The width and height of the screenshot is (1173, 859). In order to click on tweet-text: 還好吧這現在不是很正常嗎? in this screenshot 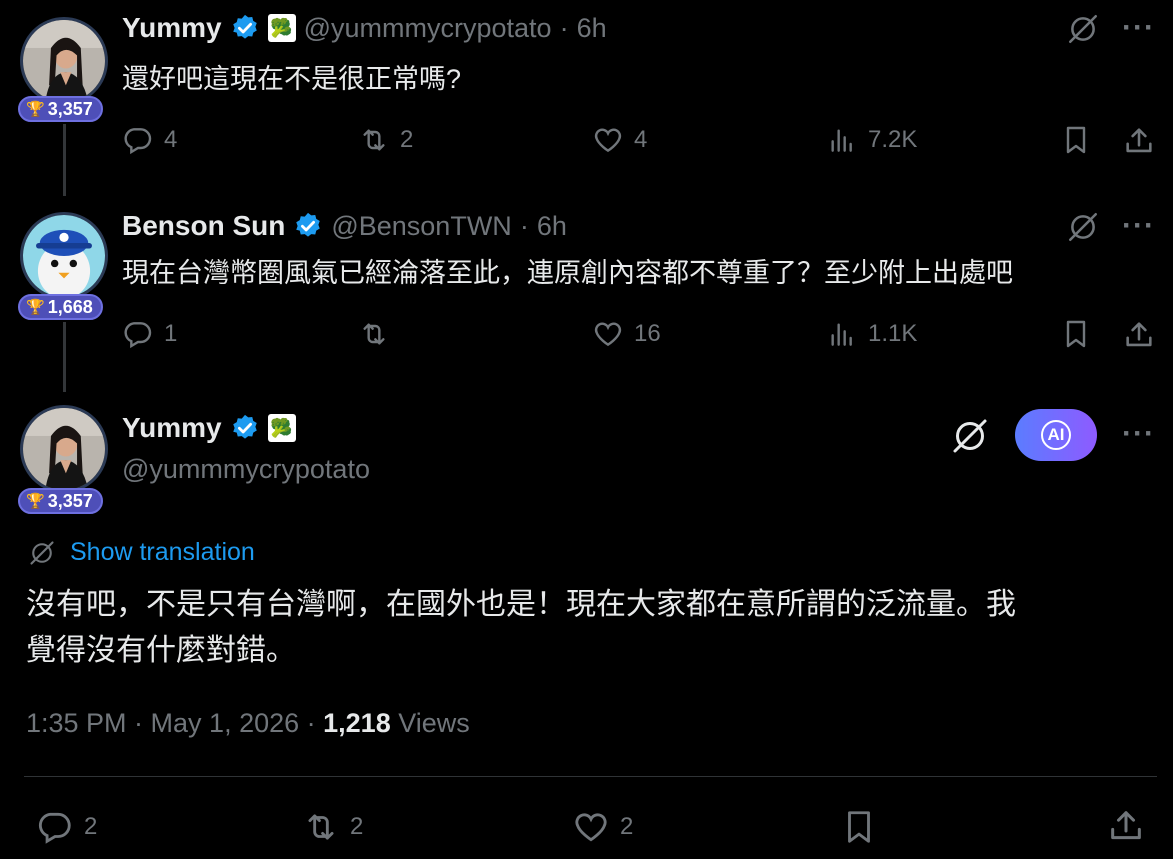, I will do `click(292, 79)`.